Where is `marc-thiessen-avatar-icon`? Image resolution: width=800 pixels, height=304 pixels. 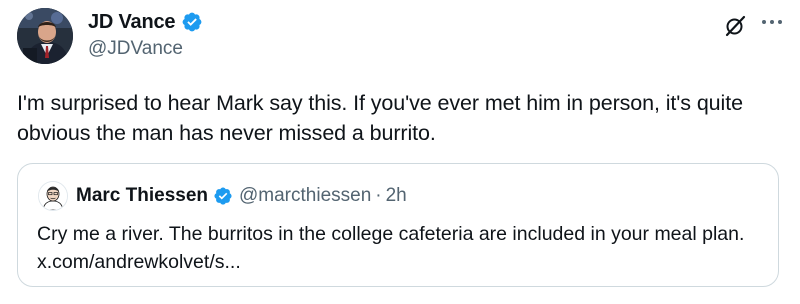
marc-thiessen-avatar-icon is located at coordinates (53, 196).